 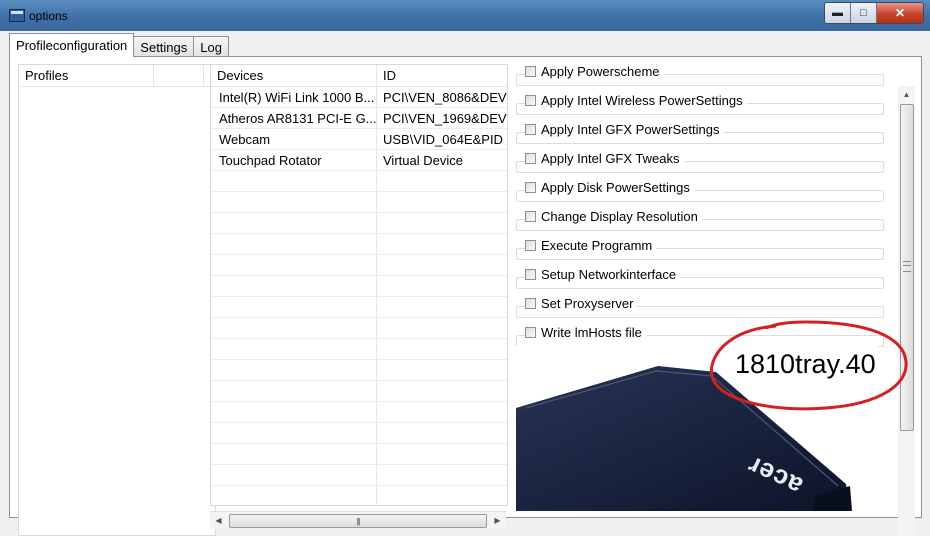 I want to click on table-row: Webcam USB\VID_064E&PID, so click(x=359, y=139).